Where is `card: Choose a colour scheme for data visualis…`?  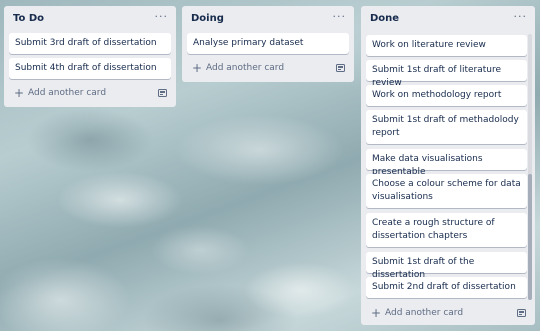 card: Choose a colour scheme for data visualis… is located at coordinates (446, 191).